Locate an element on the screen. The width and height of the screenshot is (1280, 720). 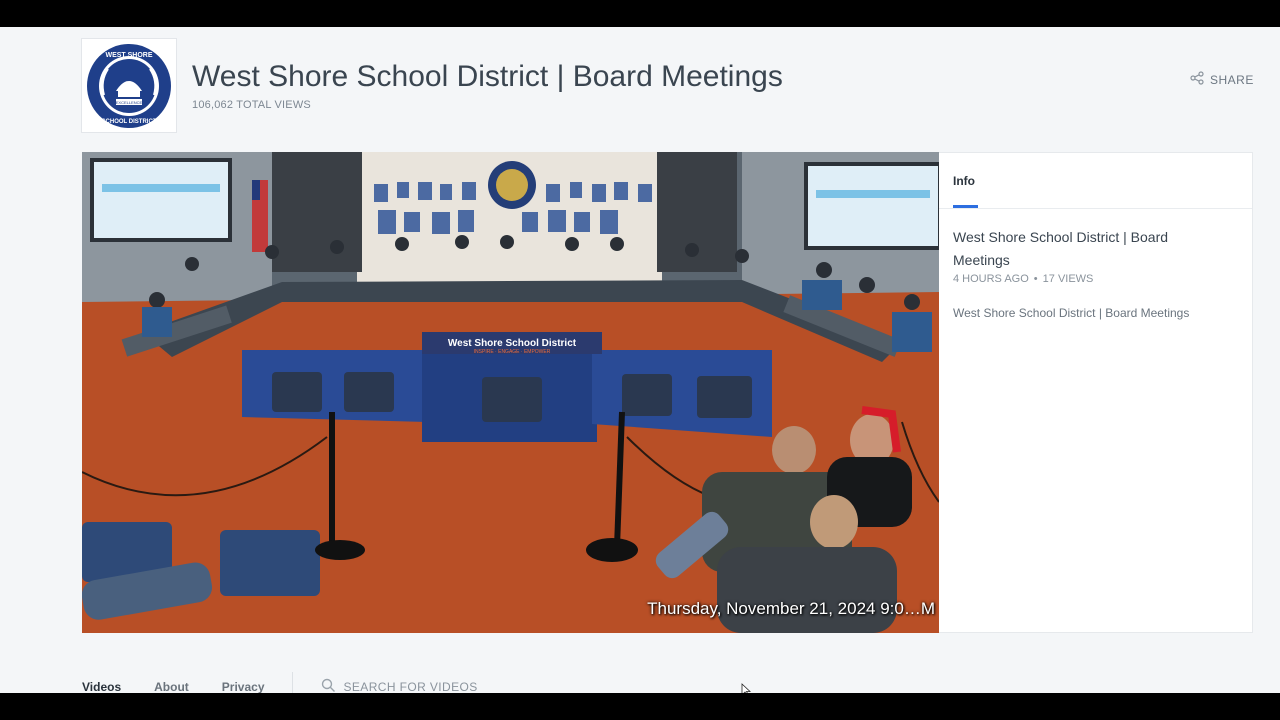
info-divider is located at coordinates (1095, 208).